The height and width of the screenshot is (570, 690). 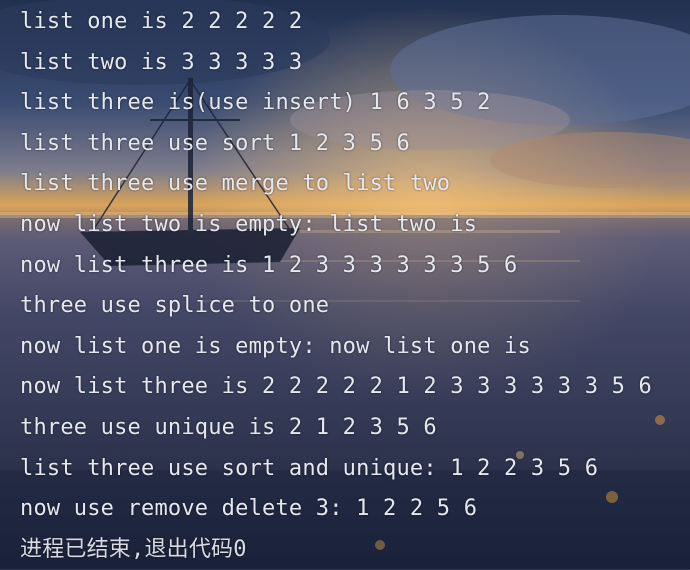 What do you see at coordinates (275, 346) in the screenshot?
I see `console-line: now list one is empty: now list one is` at bounding box center [275, 346].